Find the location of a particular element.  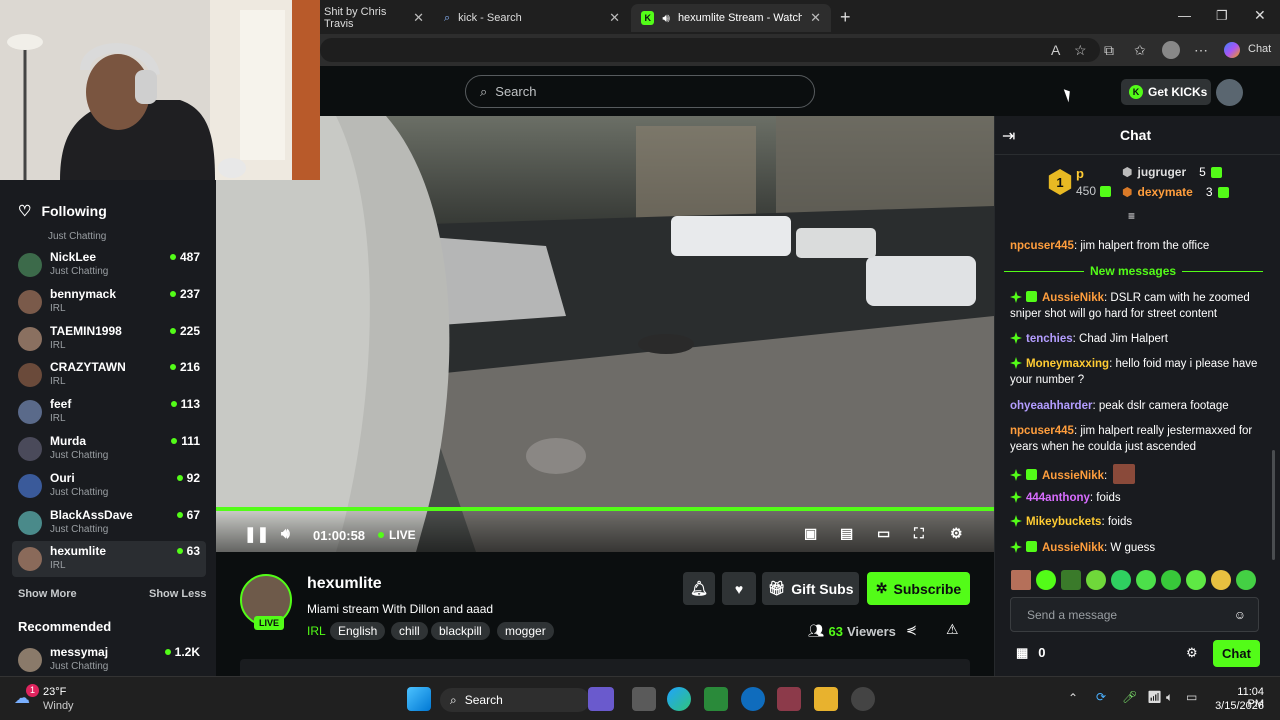

chat-message-input: Send a message ☺ is located at coordinates (1134, 614).